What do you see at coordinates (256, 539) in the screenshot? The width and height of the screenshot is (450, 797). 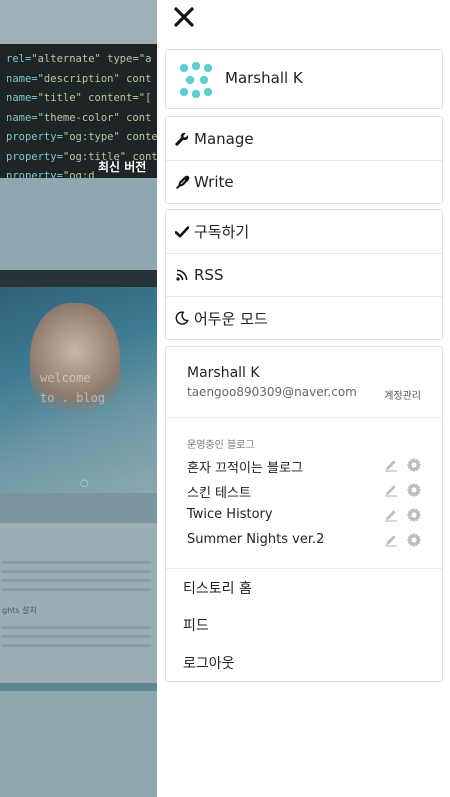 I see `blog-title: Summer Nights ver.2` at bounding box center [256, 539].